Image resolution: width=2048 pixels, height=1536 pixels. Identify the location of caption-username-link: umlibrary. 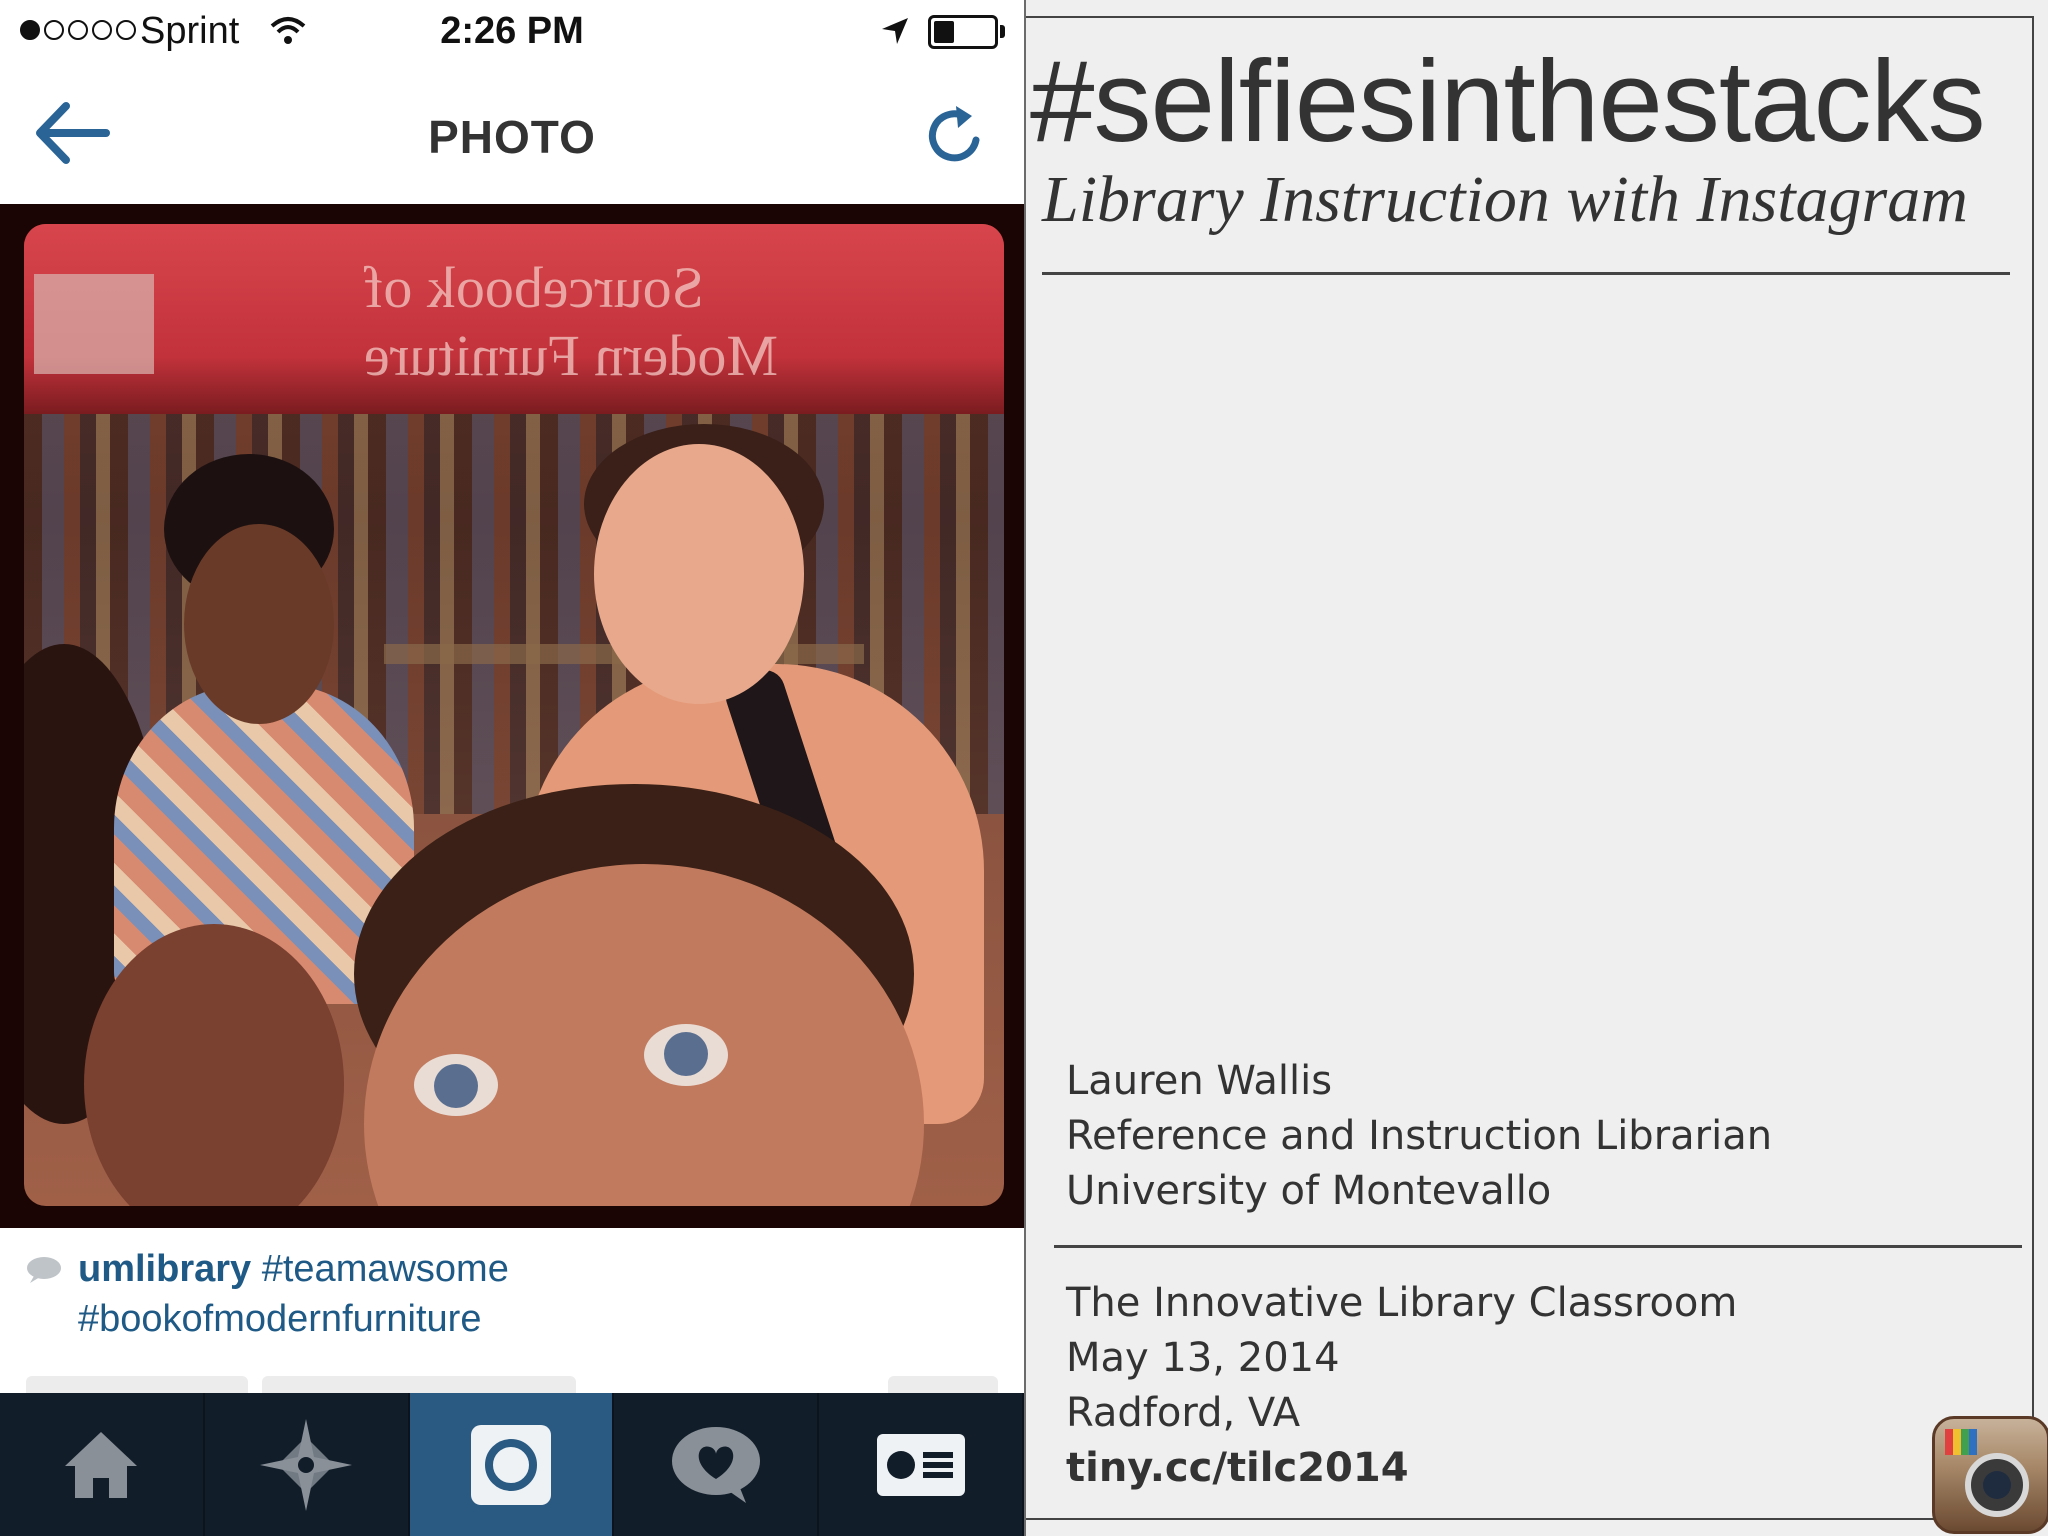
(164, 1269).